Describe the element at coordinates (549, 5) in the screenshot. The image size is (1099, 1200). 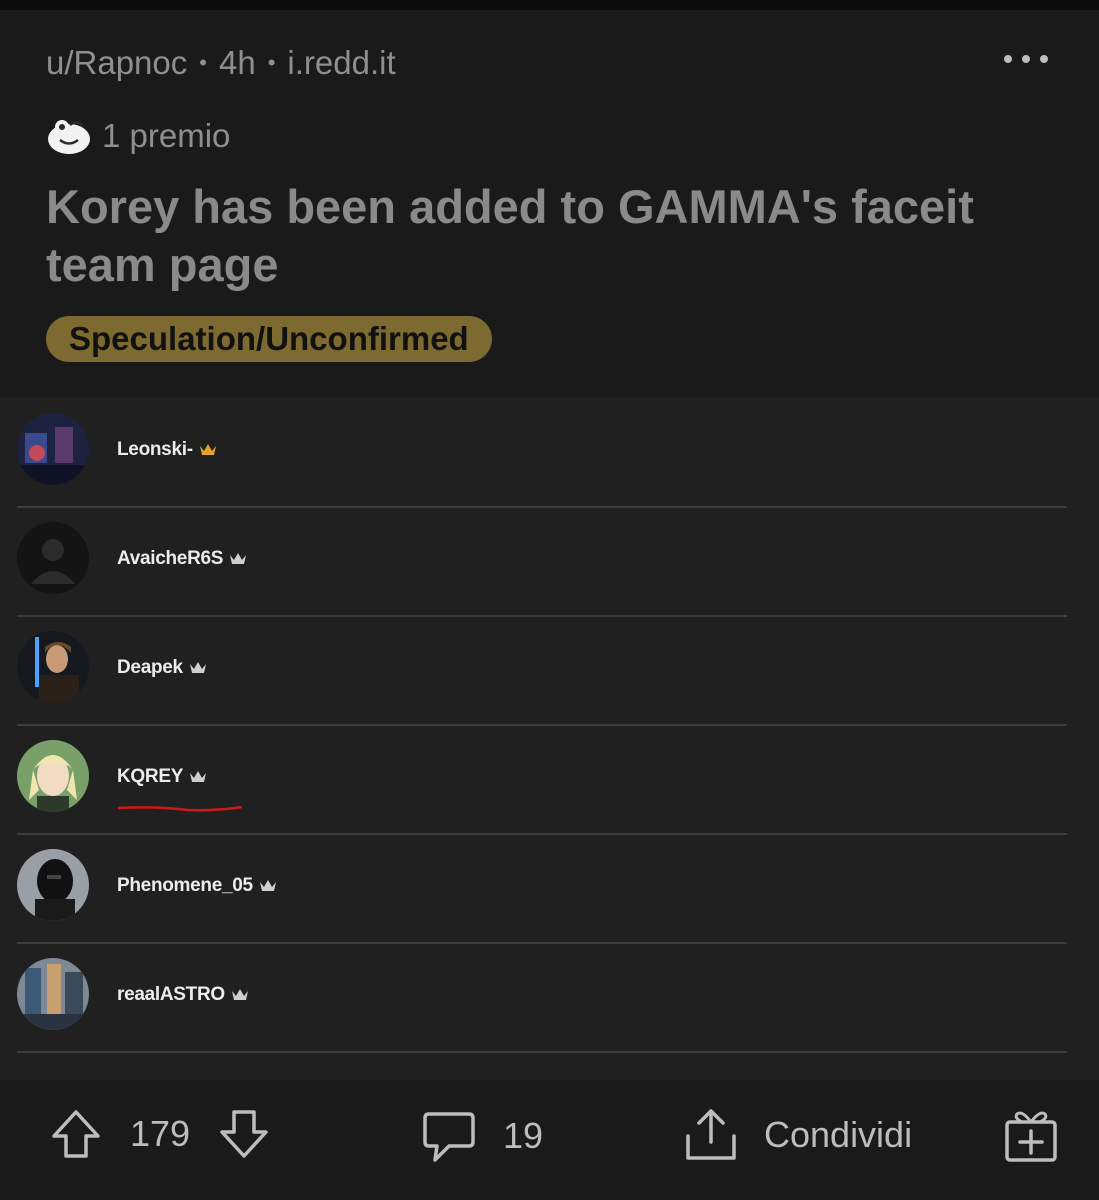
I see `status-strip` at that location.